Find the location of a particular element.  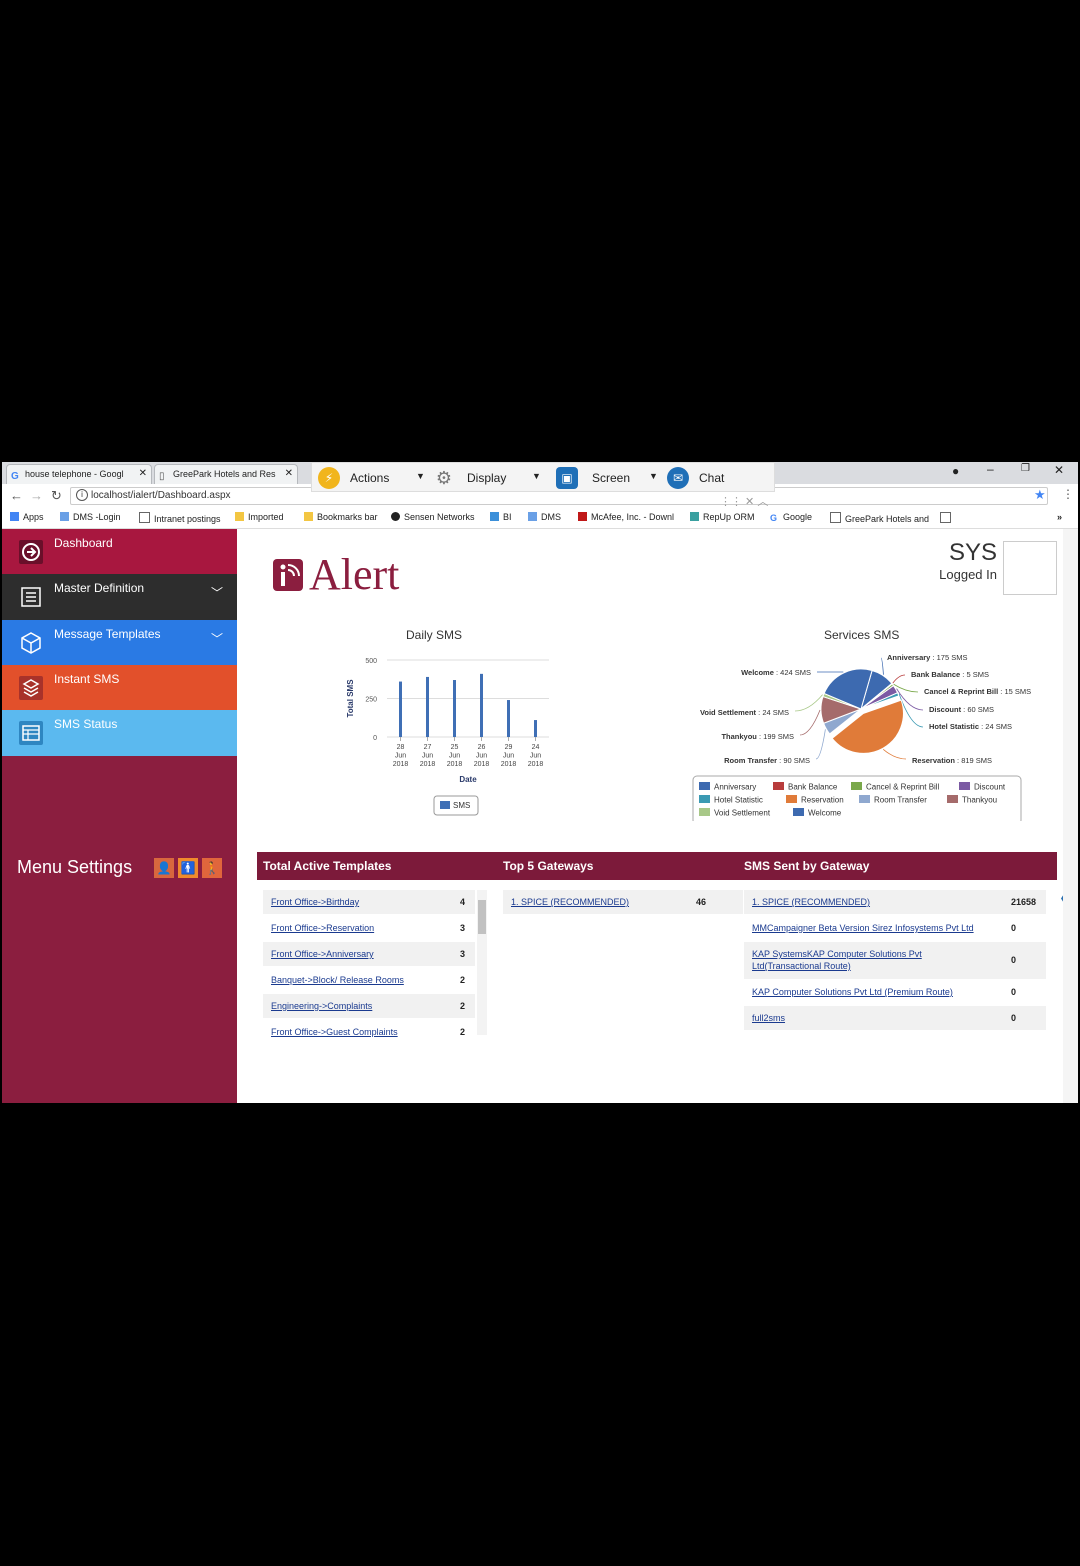

sidebar-item-label: SMS Status is located at coordinates (86, 724).